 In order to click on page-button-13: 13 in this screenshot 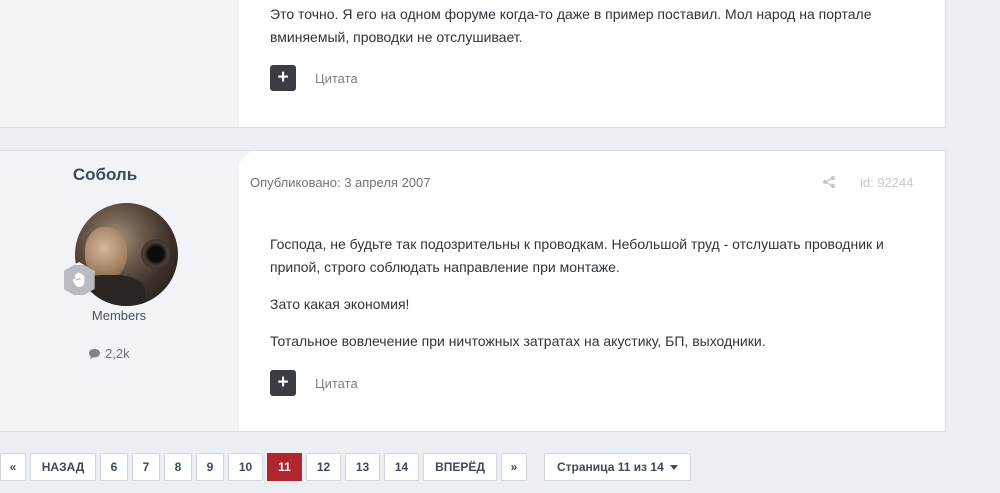, I will do `click(362, 467)`.